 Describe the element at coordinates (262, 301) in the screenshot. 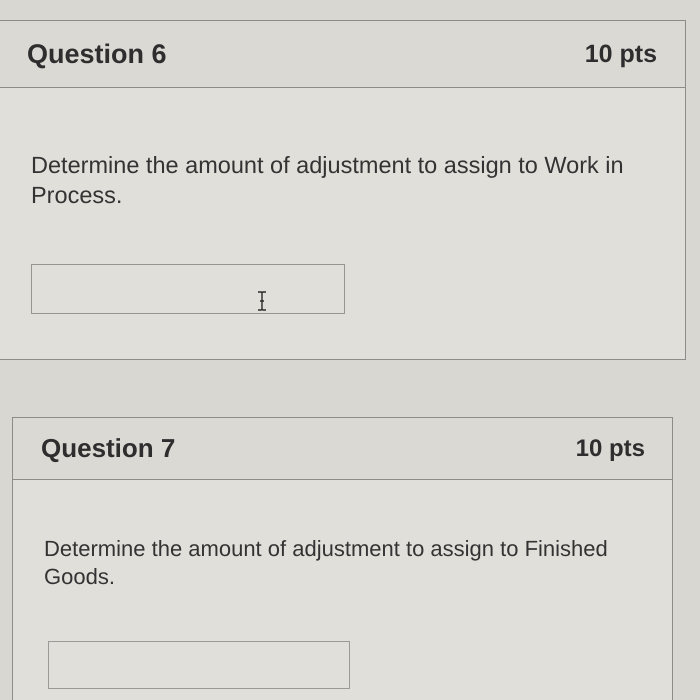

I see `text-cursor-icon` at that location.